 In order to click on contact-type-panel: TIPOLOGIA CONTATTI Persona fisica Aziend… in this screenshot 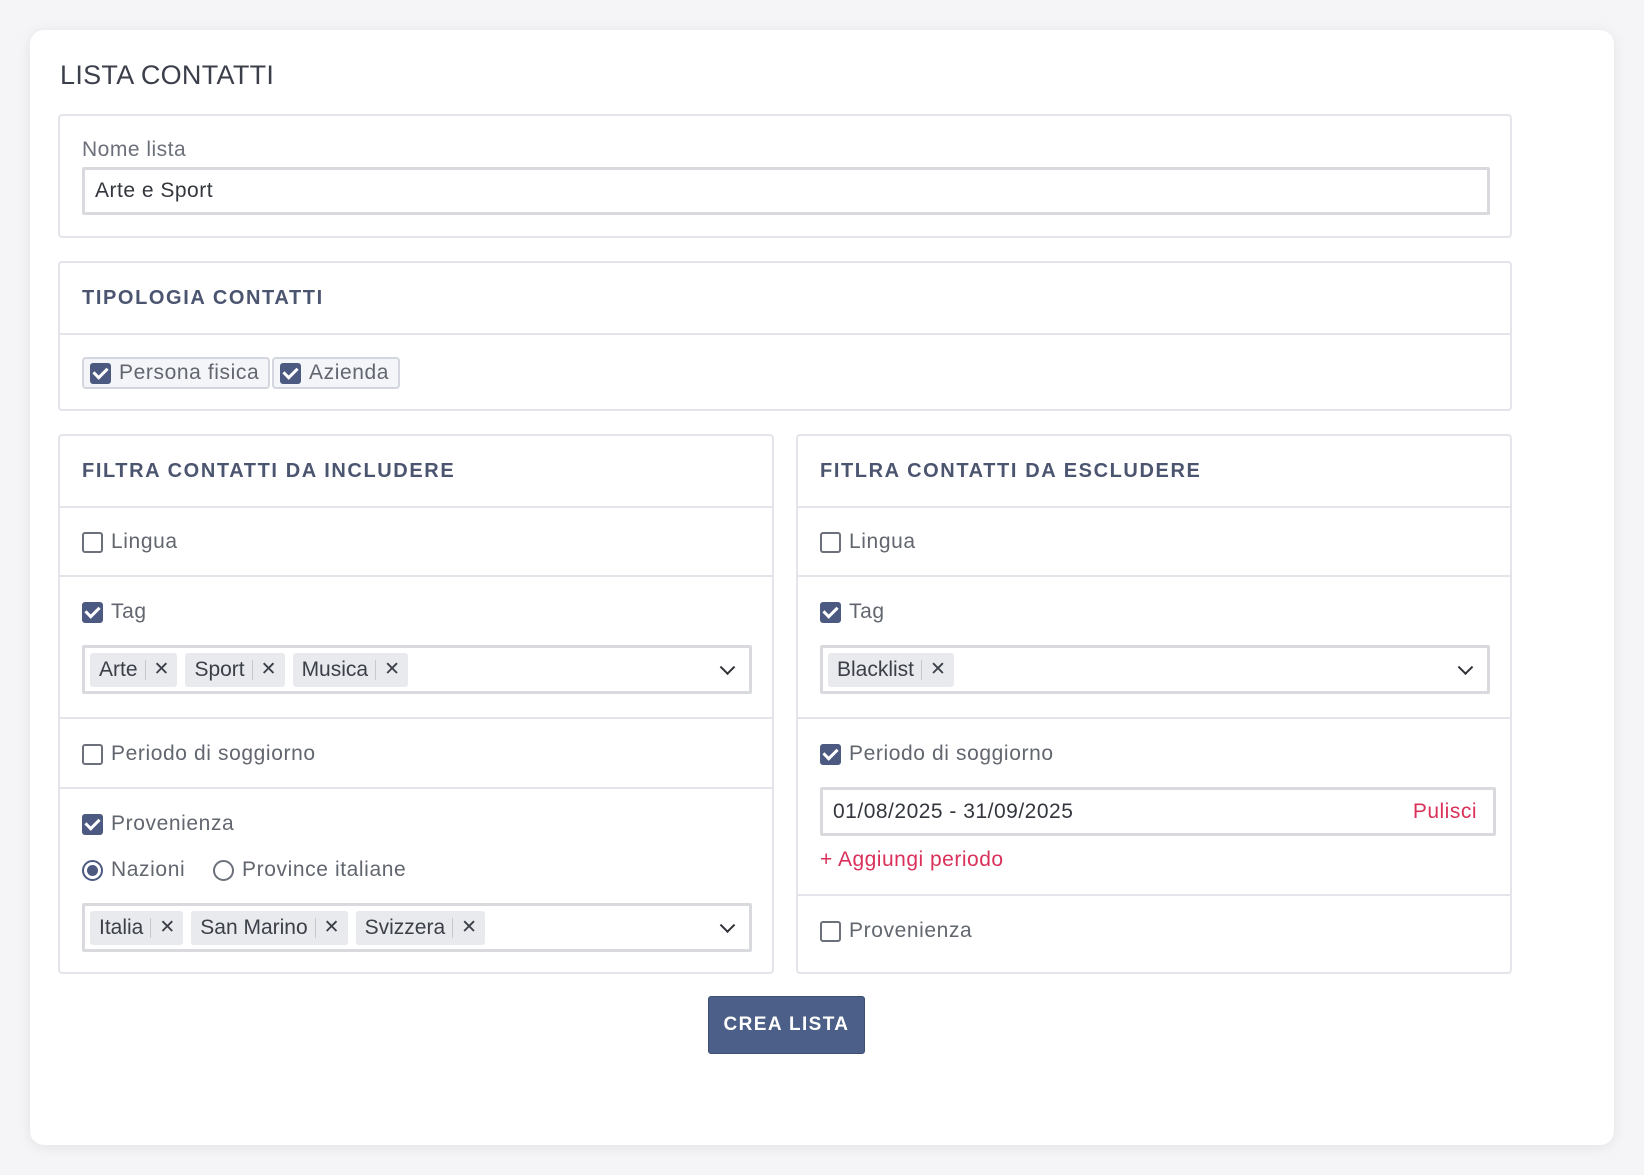, I will do `click(785, 336)`.